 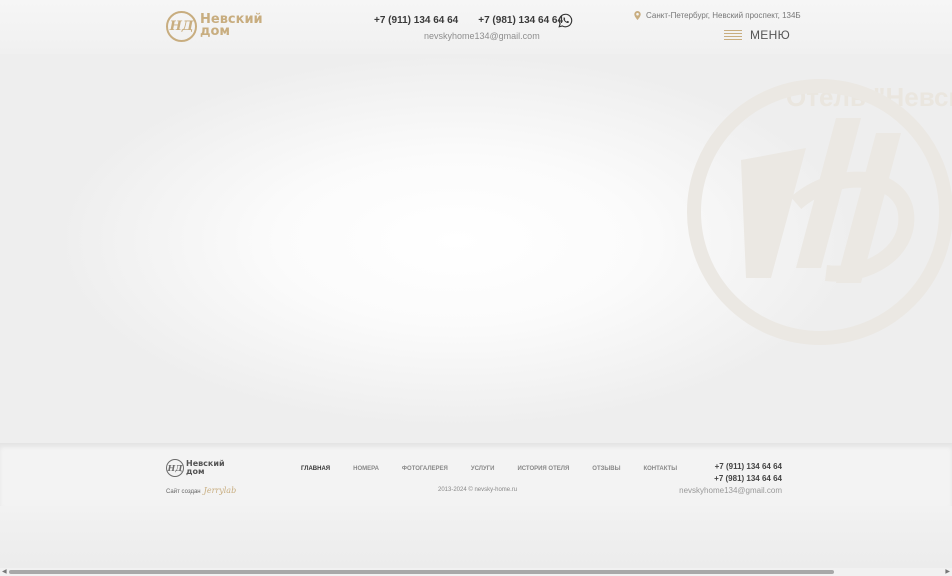 I want to click on page-bottom-area, so click(x=476, y=537).